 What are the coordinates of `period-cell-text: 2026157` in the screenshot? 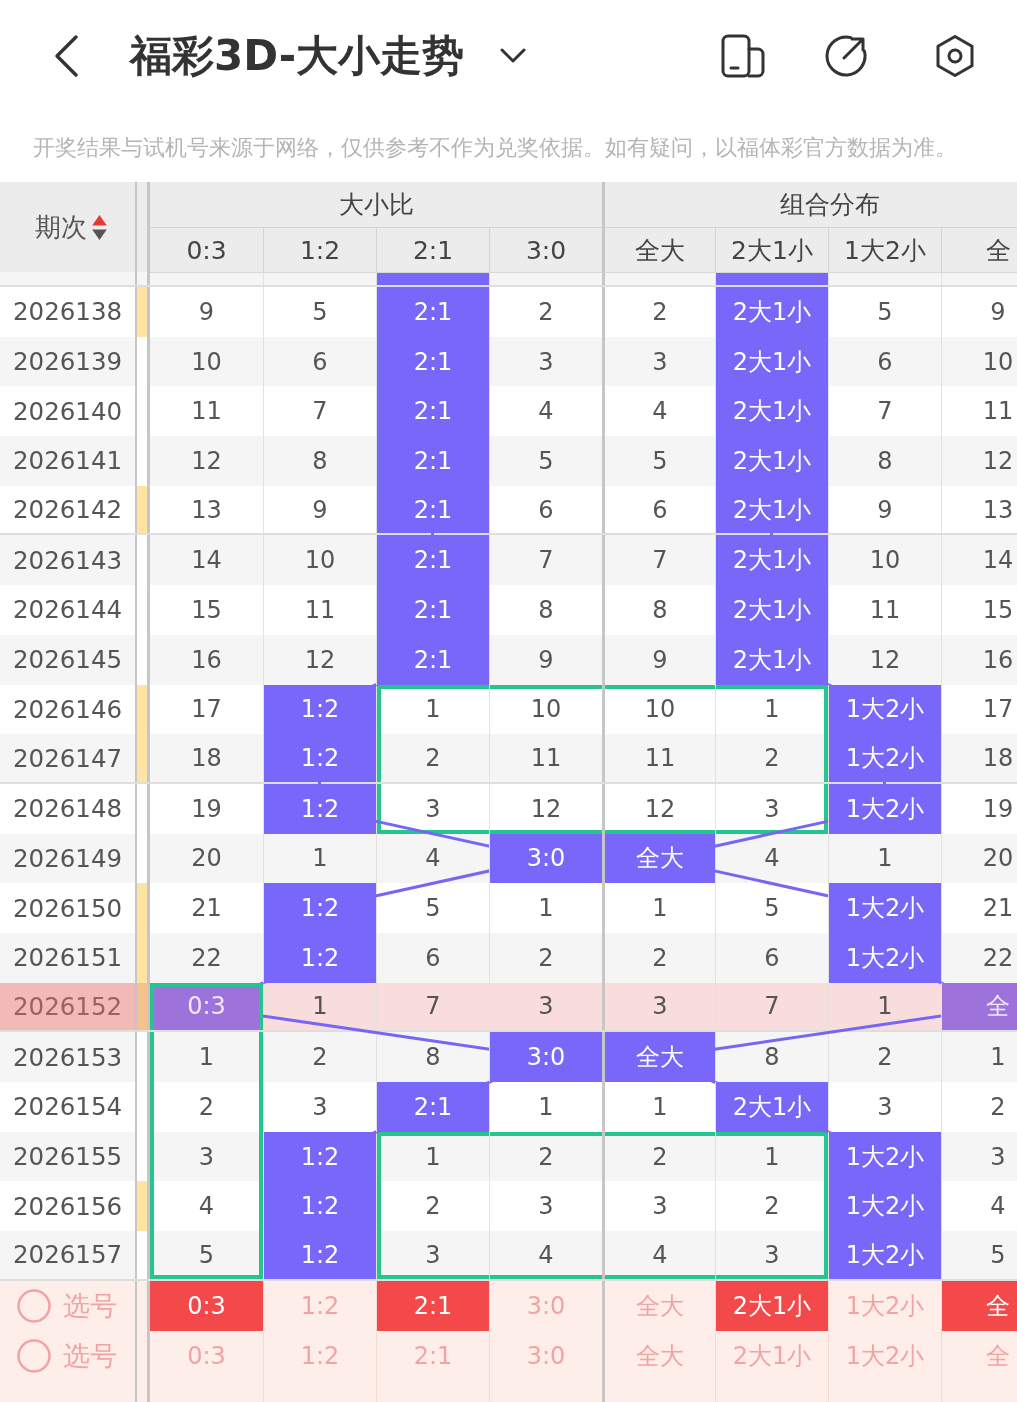 It's located at (68, 1255).